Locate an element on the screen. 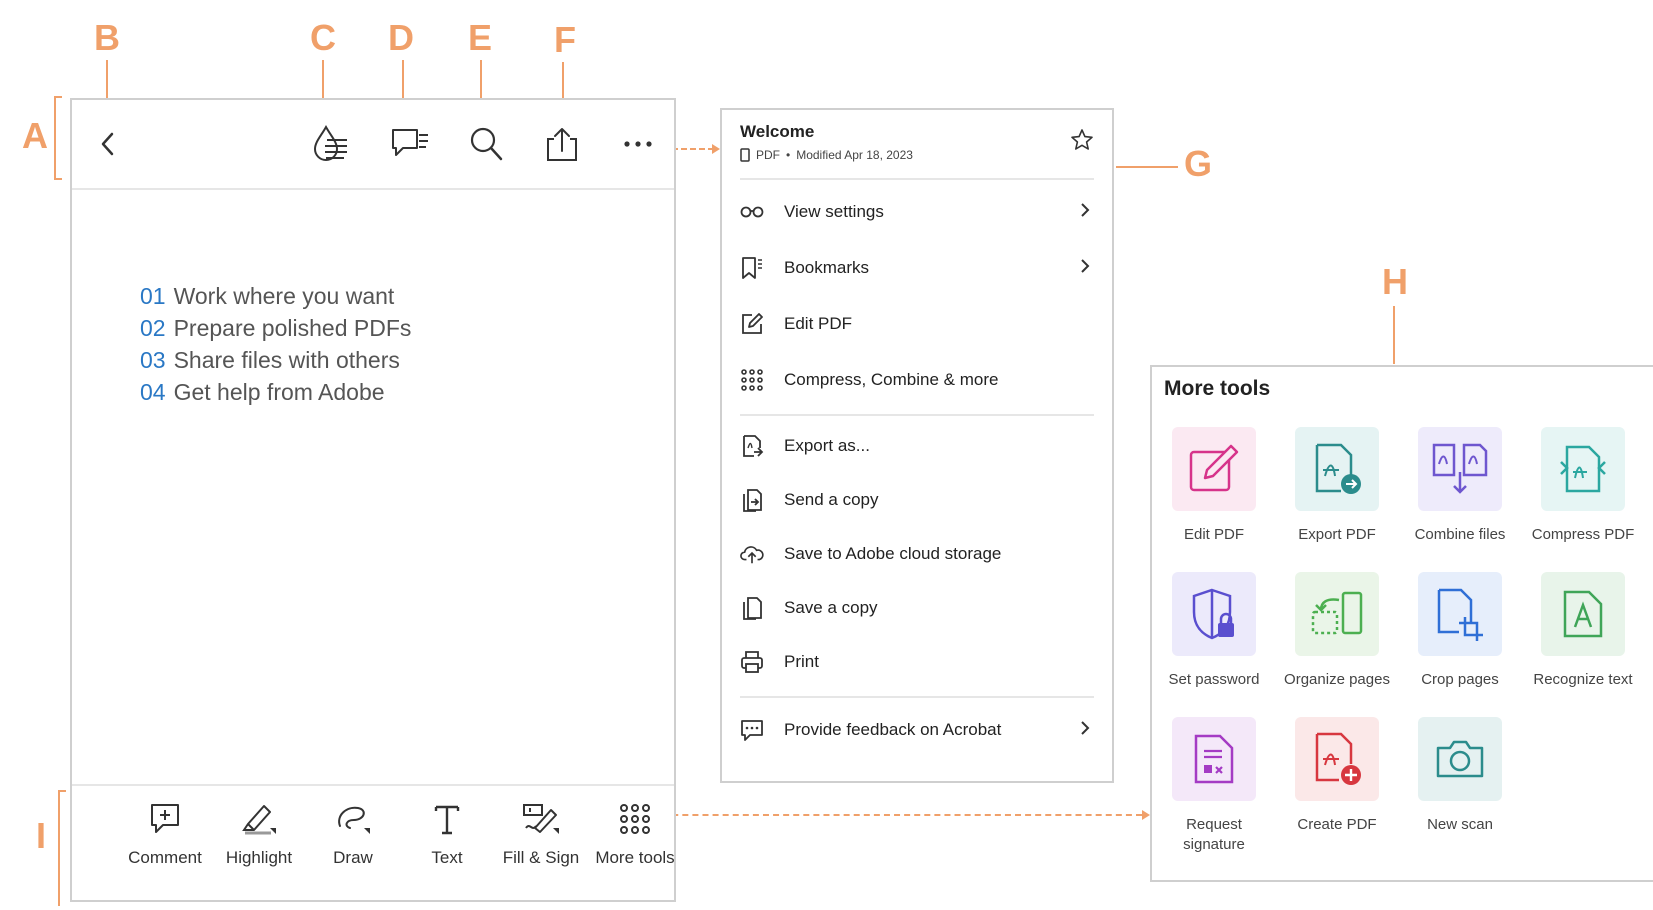 Image resolution: width=1653 pixels, height=910 pixels. more-options-icon is located at coordinates (638, 144).